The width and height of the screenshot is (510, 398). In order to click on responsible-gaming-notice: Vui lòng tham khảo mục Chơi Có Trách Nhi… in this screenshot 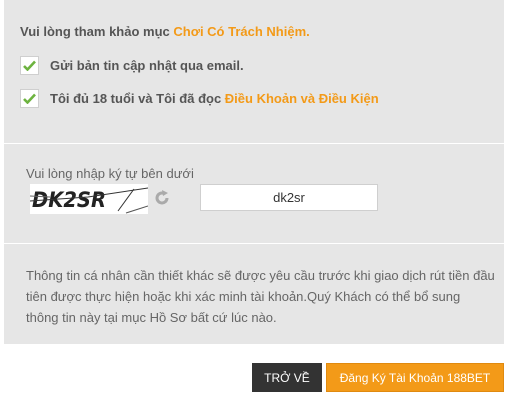, I will do `click(165, 31)`.